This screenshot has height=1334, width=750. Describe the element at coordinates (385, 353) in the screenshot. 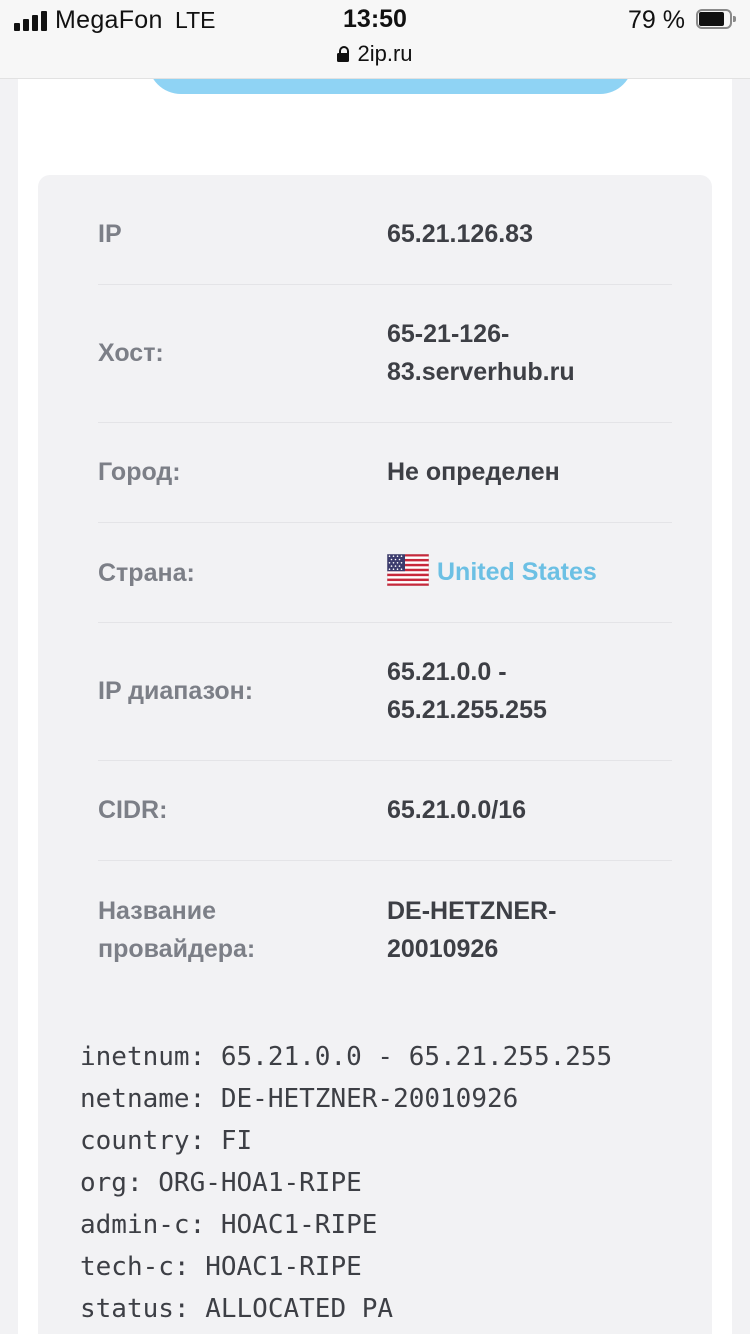

I see `info-row-host: Хост: 65-21-126- 83.serverhub.ru` at that location.